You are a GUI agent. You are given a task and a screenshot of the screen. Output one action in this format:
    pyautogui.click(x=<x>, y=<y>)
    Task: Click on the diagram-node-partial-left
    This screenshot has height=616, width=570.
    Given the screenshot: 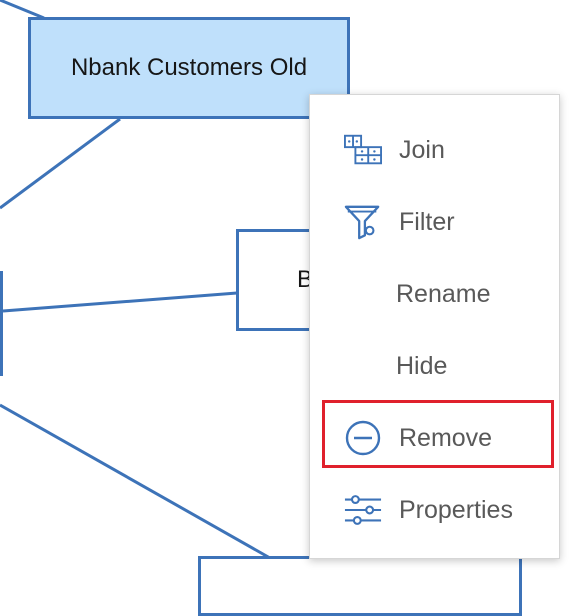 What is the action you would take?
    pyautogui.click(x=1, y=323)
    